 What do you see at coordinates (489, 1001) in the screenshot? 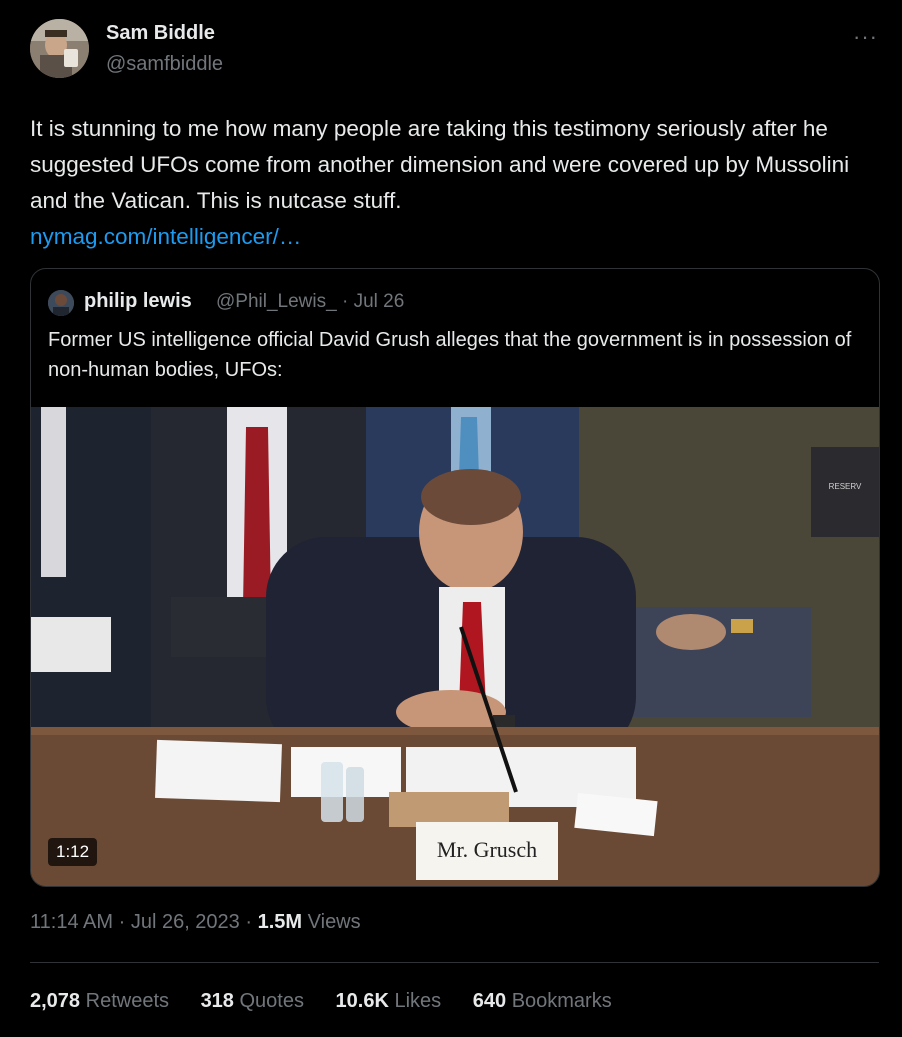
I see `bookmarks-count: 640` at bounding box center [489, 1001].